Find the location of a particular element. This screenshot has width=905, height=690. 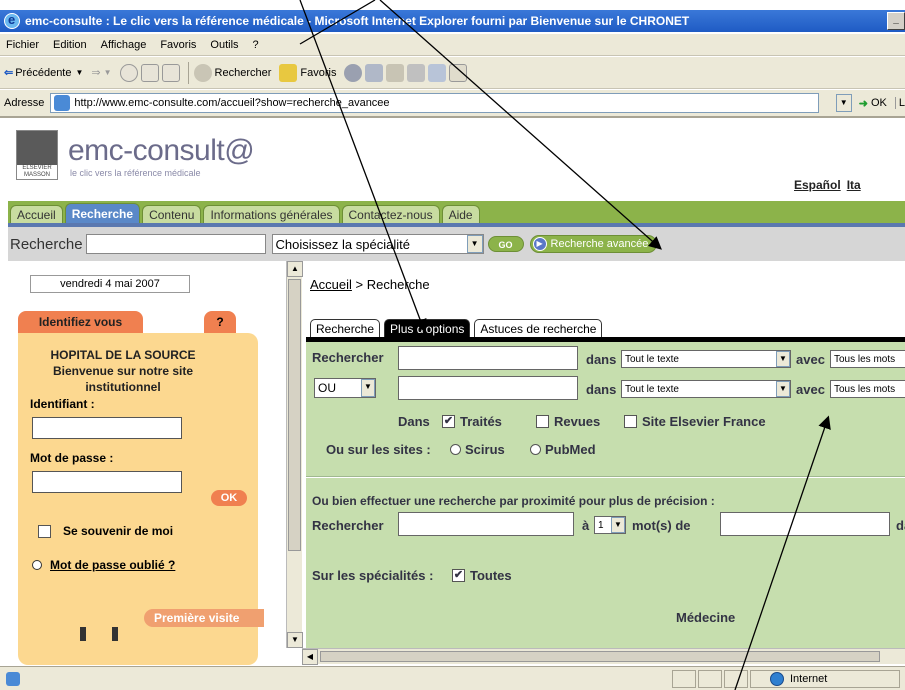

advanced-search-label: Recherche avancée is located at coordinates (599, 244).